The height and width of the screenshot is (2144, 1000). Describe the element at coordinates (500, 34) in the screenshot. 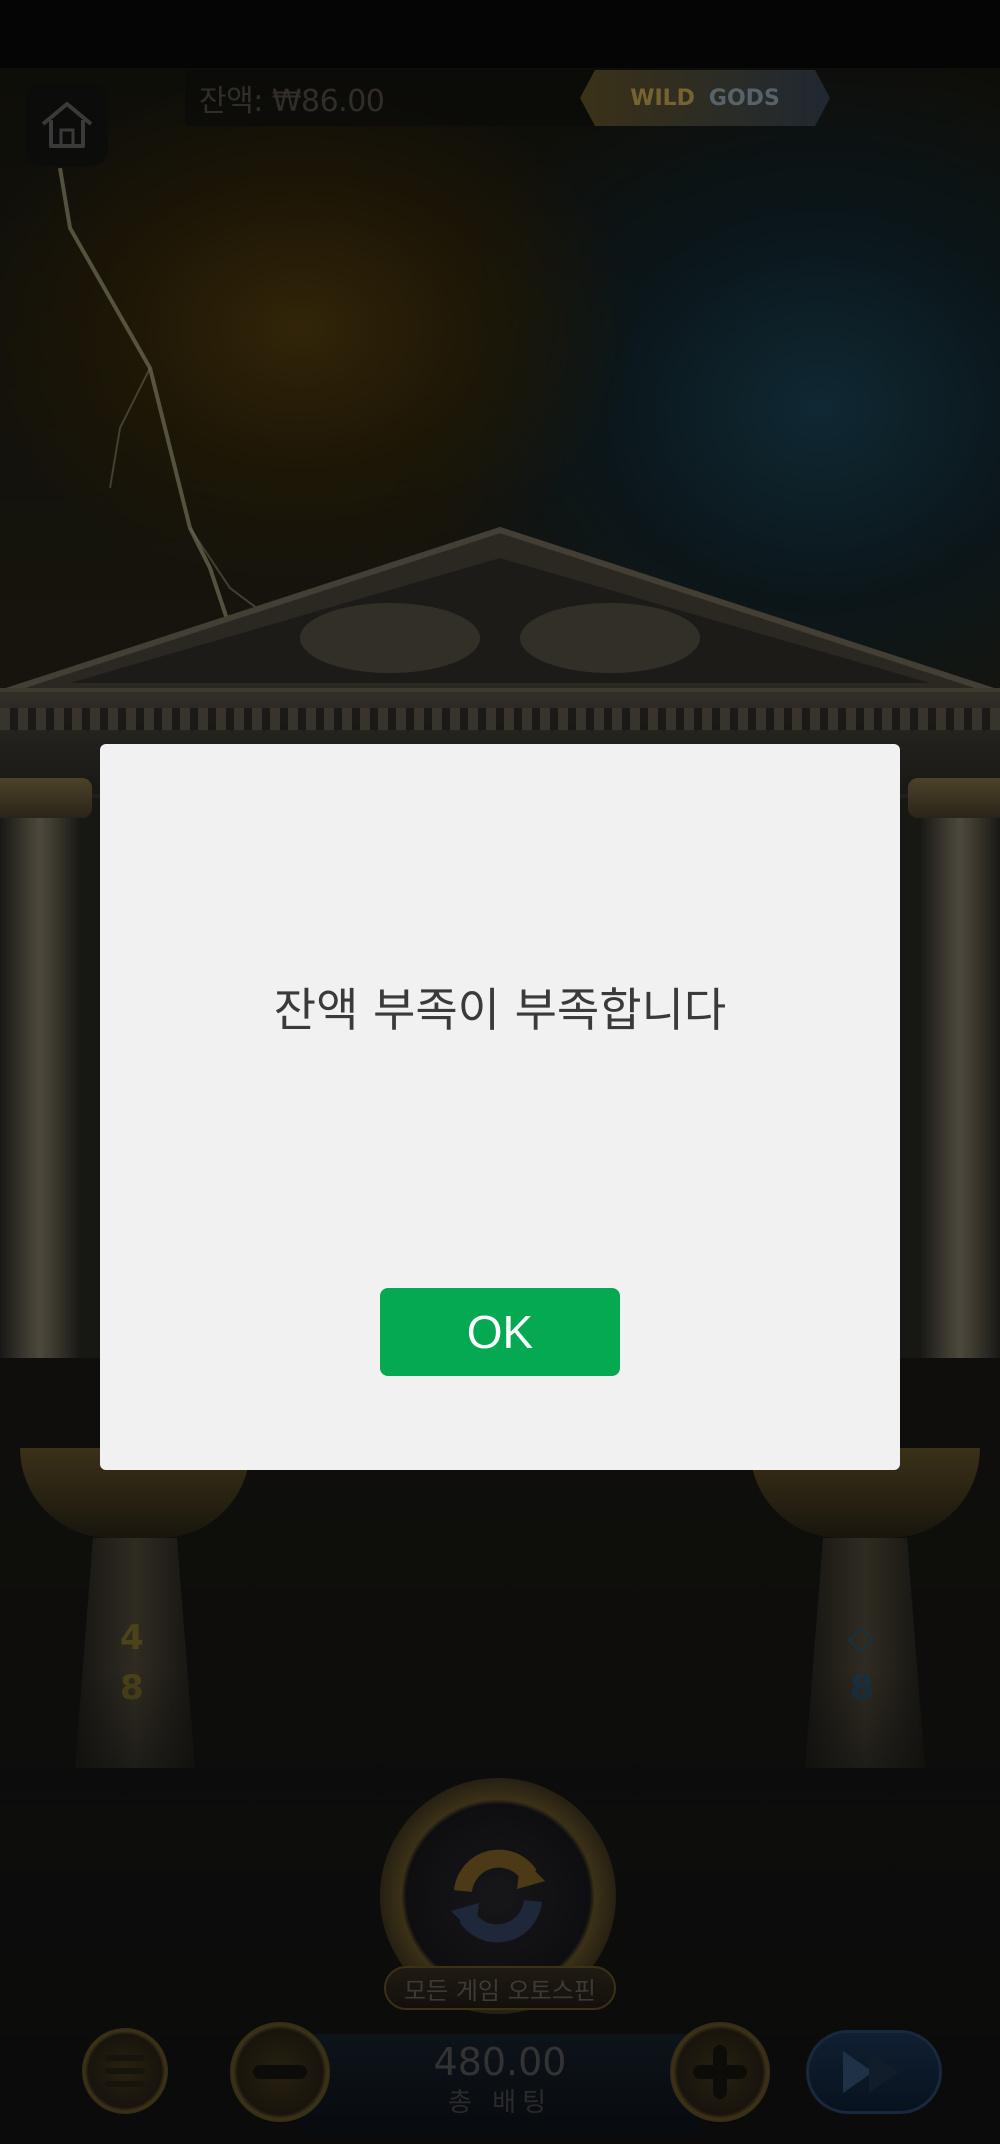

I see `status-bar` at that location.